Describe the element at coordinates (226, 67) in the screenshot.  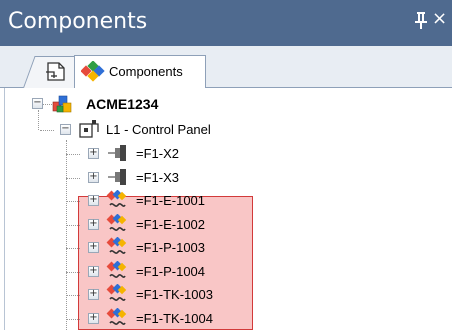
I see `tab-strip: Components` at that location.